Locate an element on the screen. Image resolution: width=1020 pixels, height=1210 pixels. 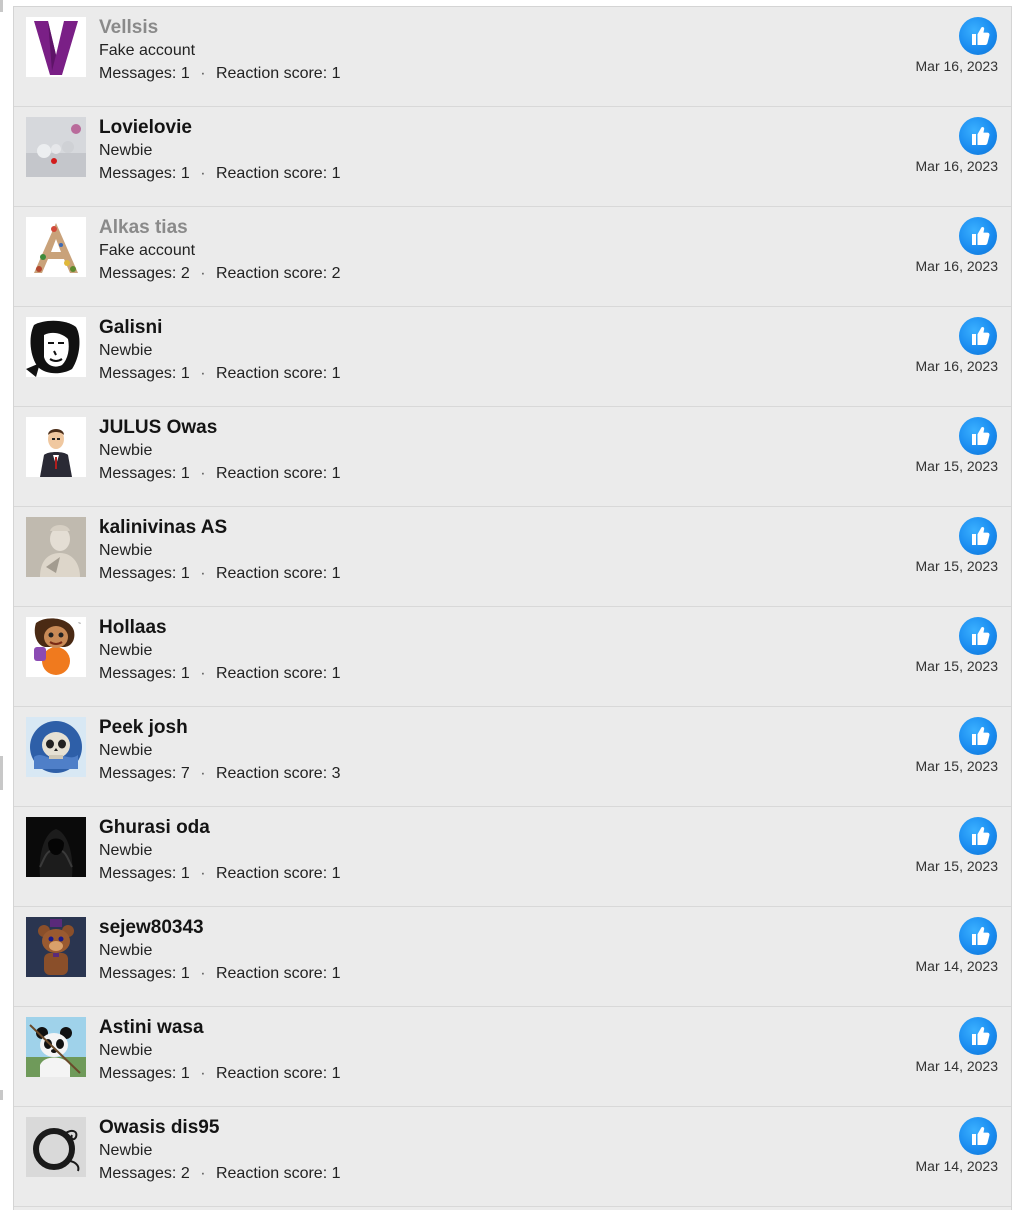
skull-globe-avatar is located at coordinates (56, 747).